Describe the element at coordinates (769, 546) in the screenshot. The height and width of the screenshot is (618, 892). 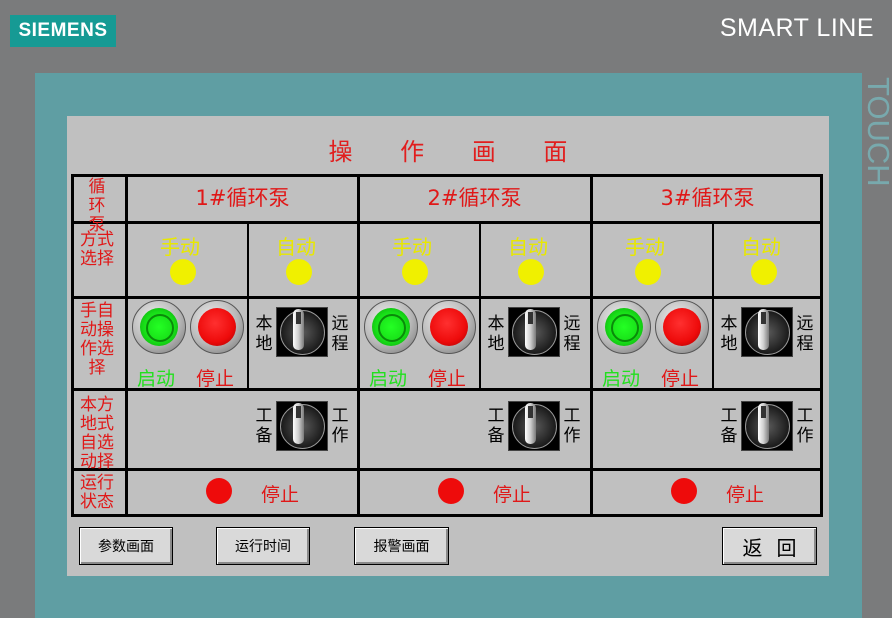
I see `back-button: 返回` at that location.